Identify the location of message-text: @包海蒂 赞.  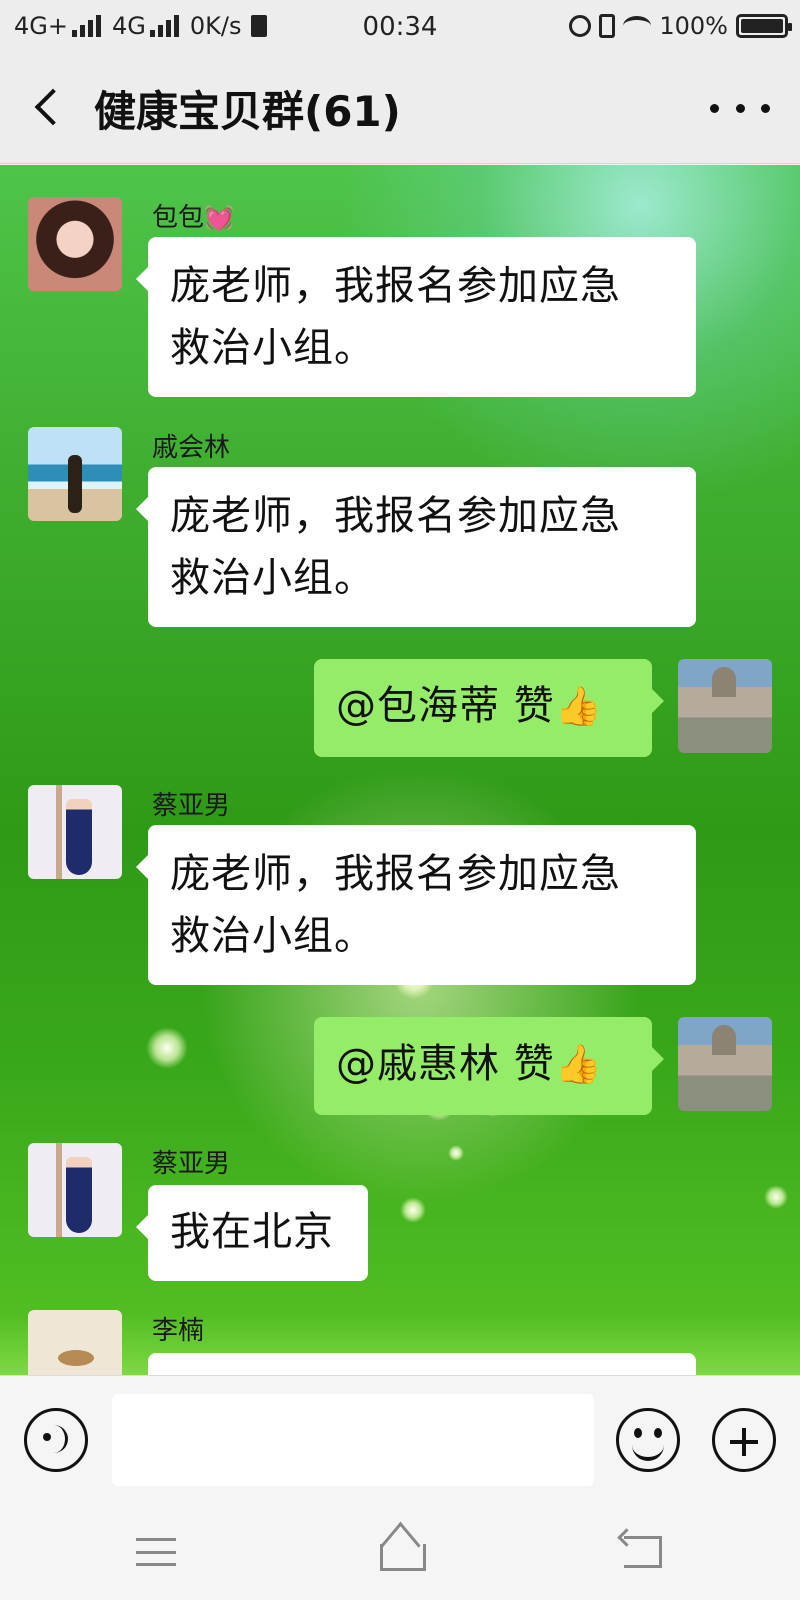
(445, 706).